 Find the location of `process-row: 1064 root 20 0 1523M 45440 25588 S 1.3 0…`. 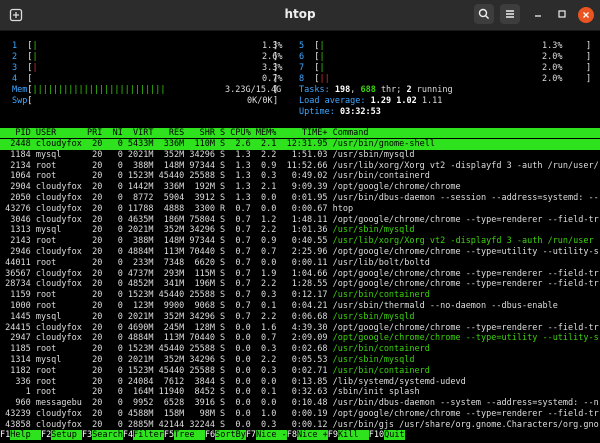

process-row: 1064 root 20 0 1523M 45440 25588 S 1.3 0… is located at coordinates (300, 176).